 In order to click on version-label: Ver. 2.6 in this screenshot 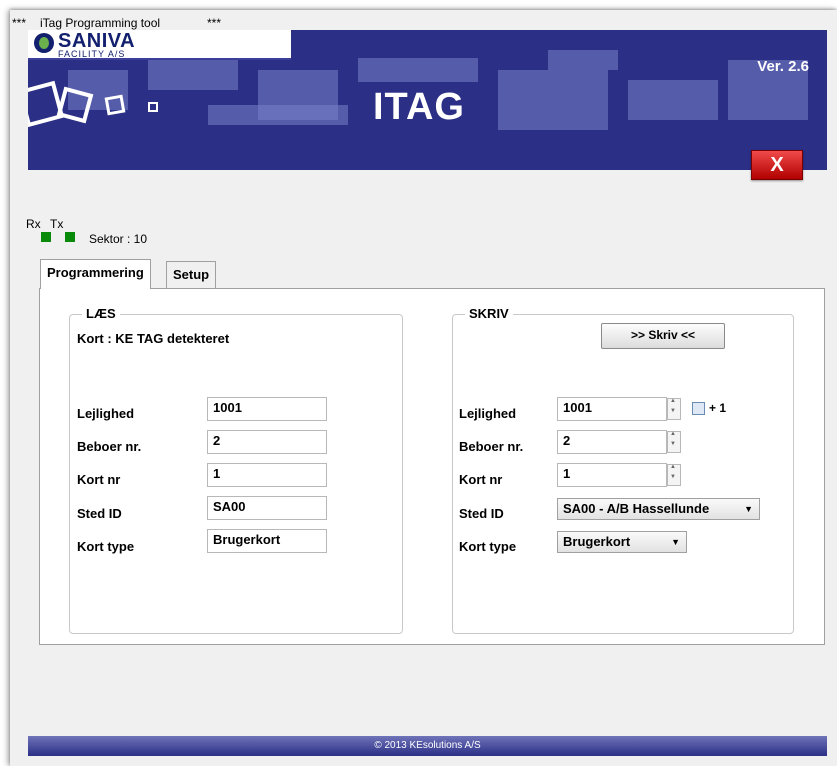, I will do `click(783, 66)`.